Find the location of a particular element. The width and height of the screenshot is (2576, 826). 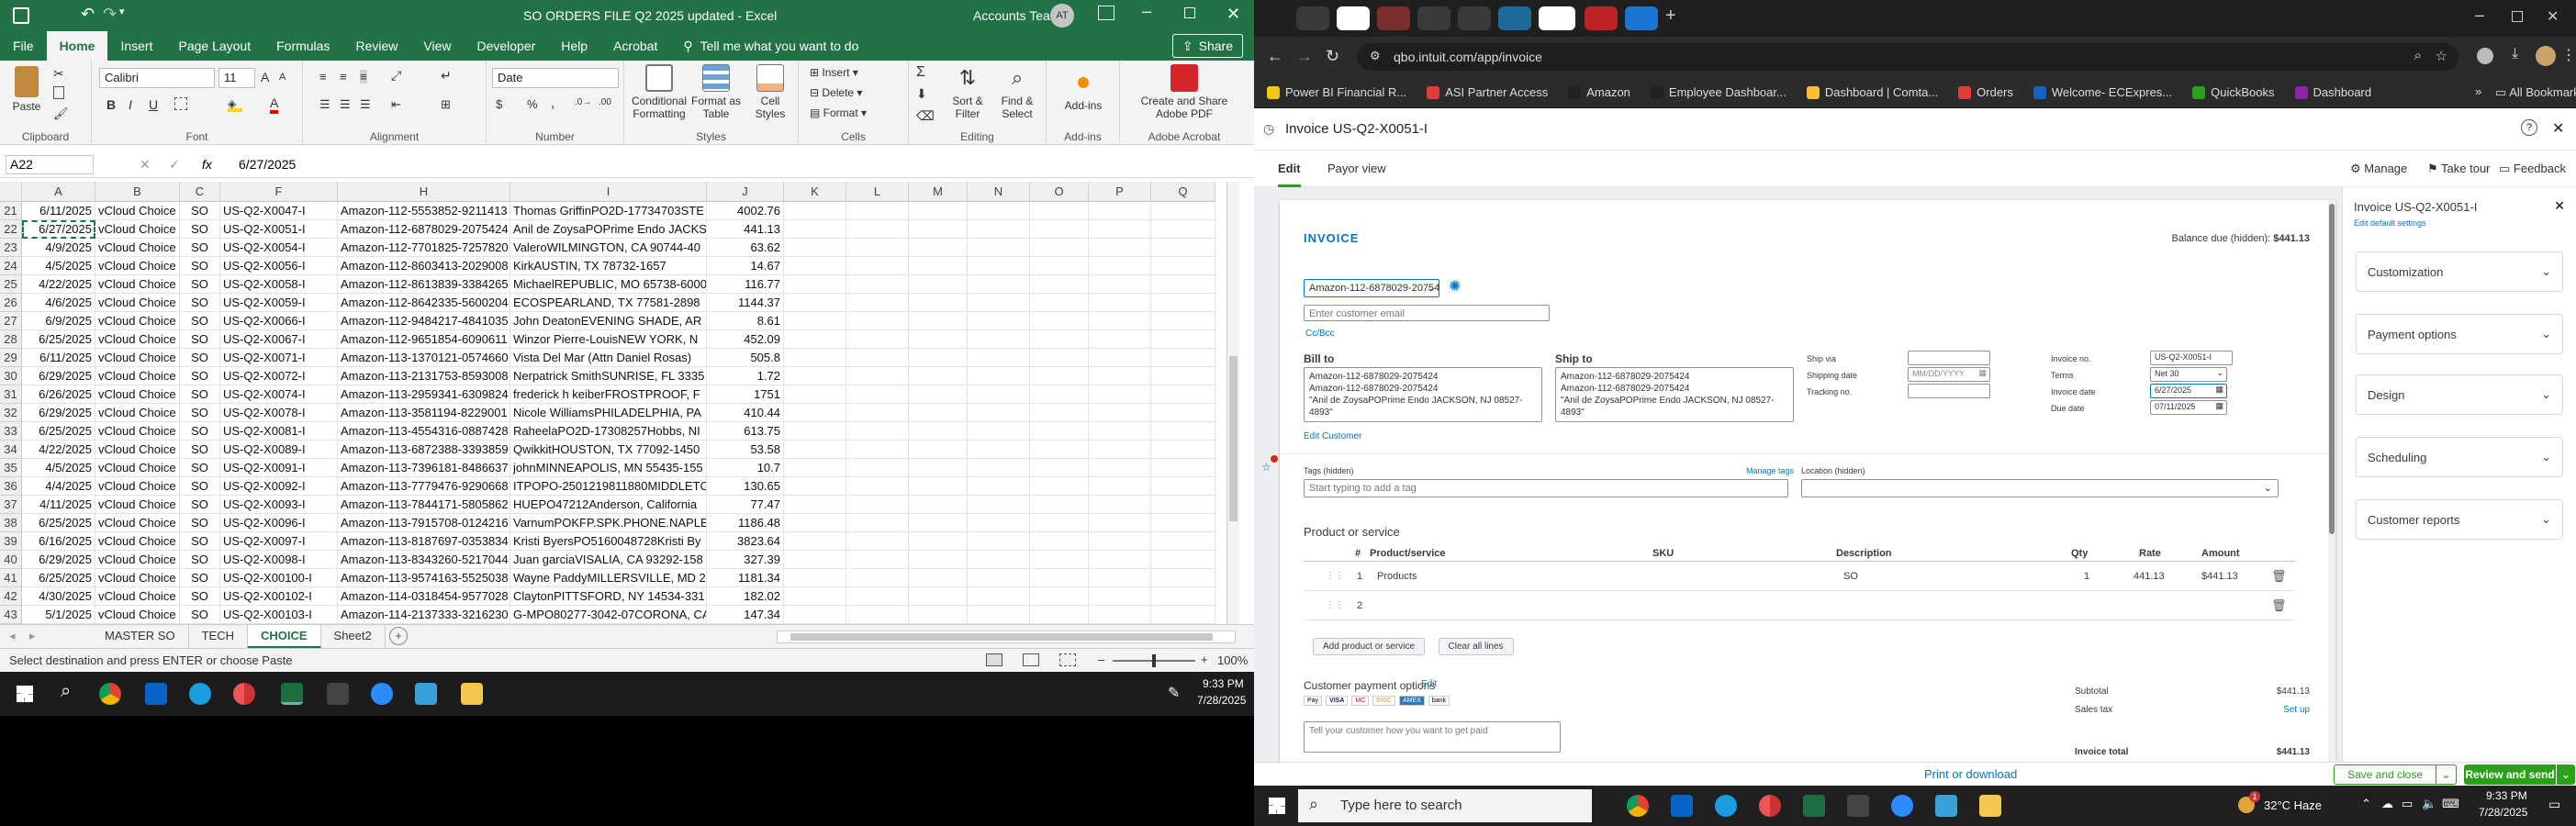

cell: US-Q2-X0091-I is located at coordinates (279, 468).